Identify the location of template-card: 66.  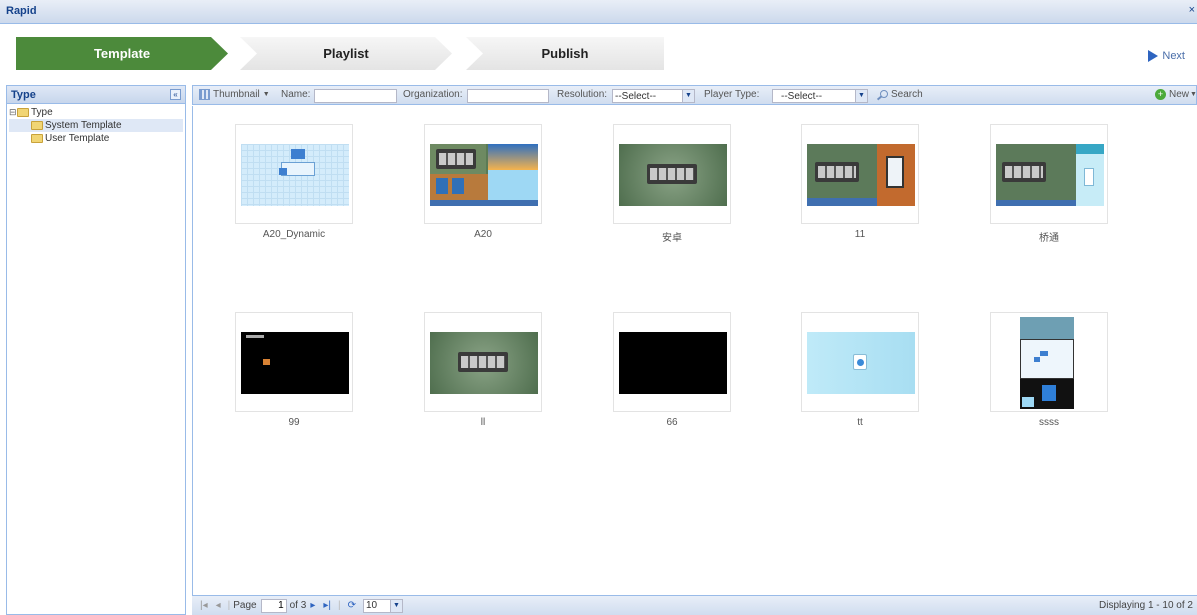
(672, 370).